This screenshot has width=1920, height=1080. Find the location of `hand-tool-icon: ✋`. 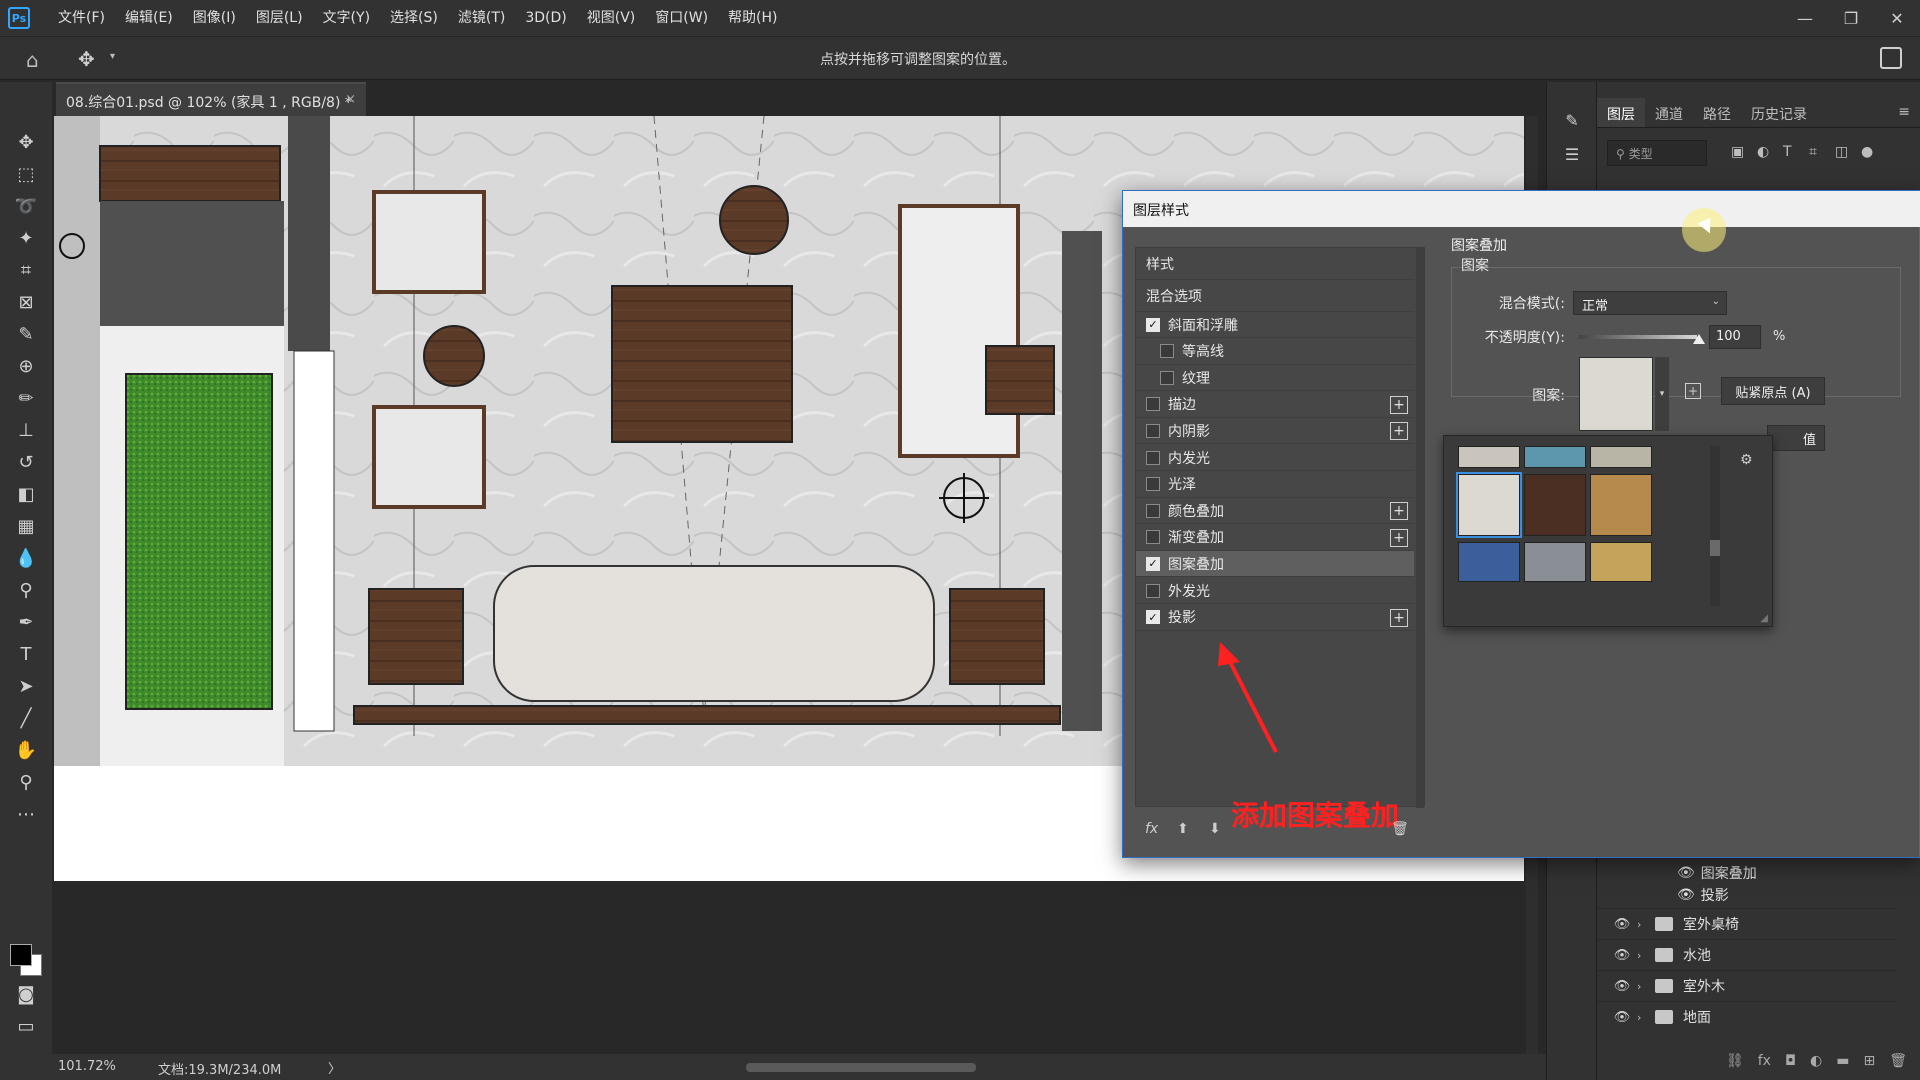

hand-tool-icon: ✋ is located at coordinates (26, 750).